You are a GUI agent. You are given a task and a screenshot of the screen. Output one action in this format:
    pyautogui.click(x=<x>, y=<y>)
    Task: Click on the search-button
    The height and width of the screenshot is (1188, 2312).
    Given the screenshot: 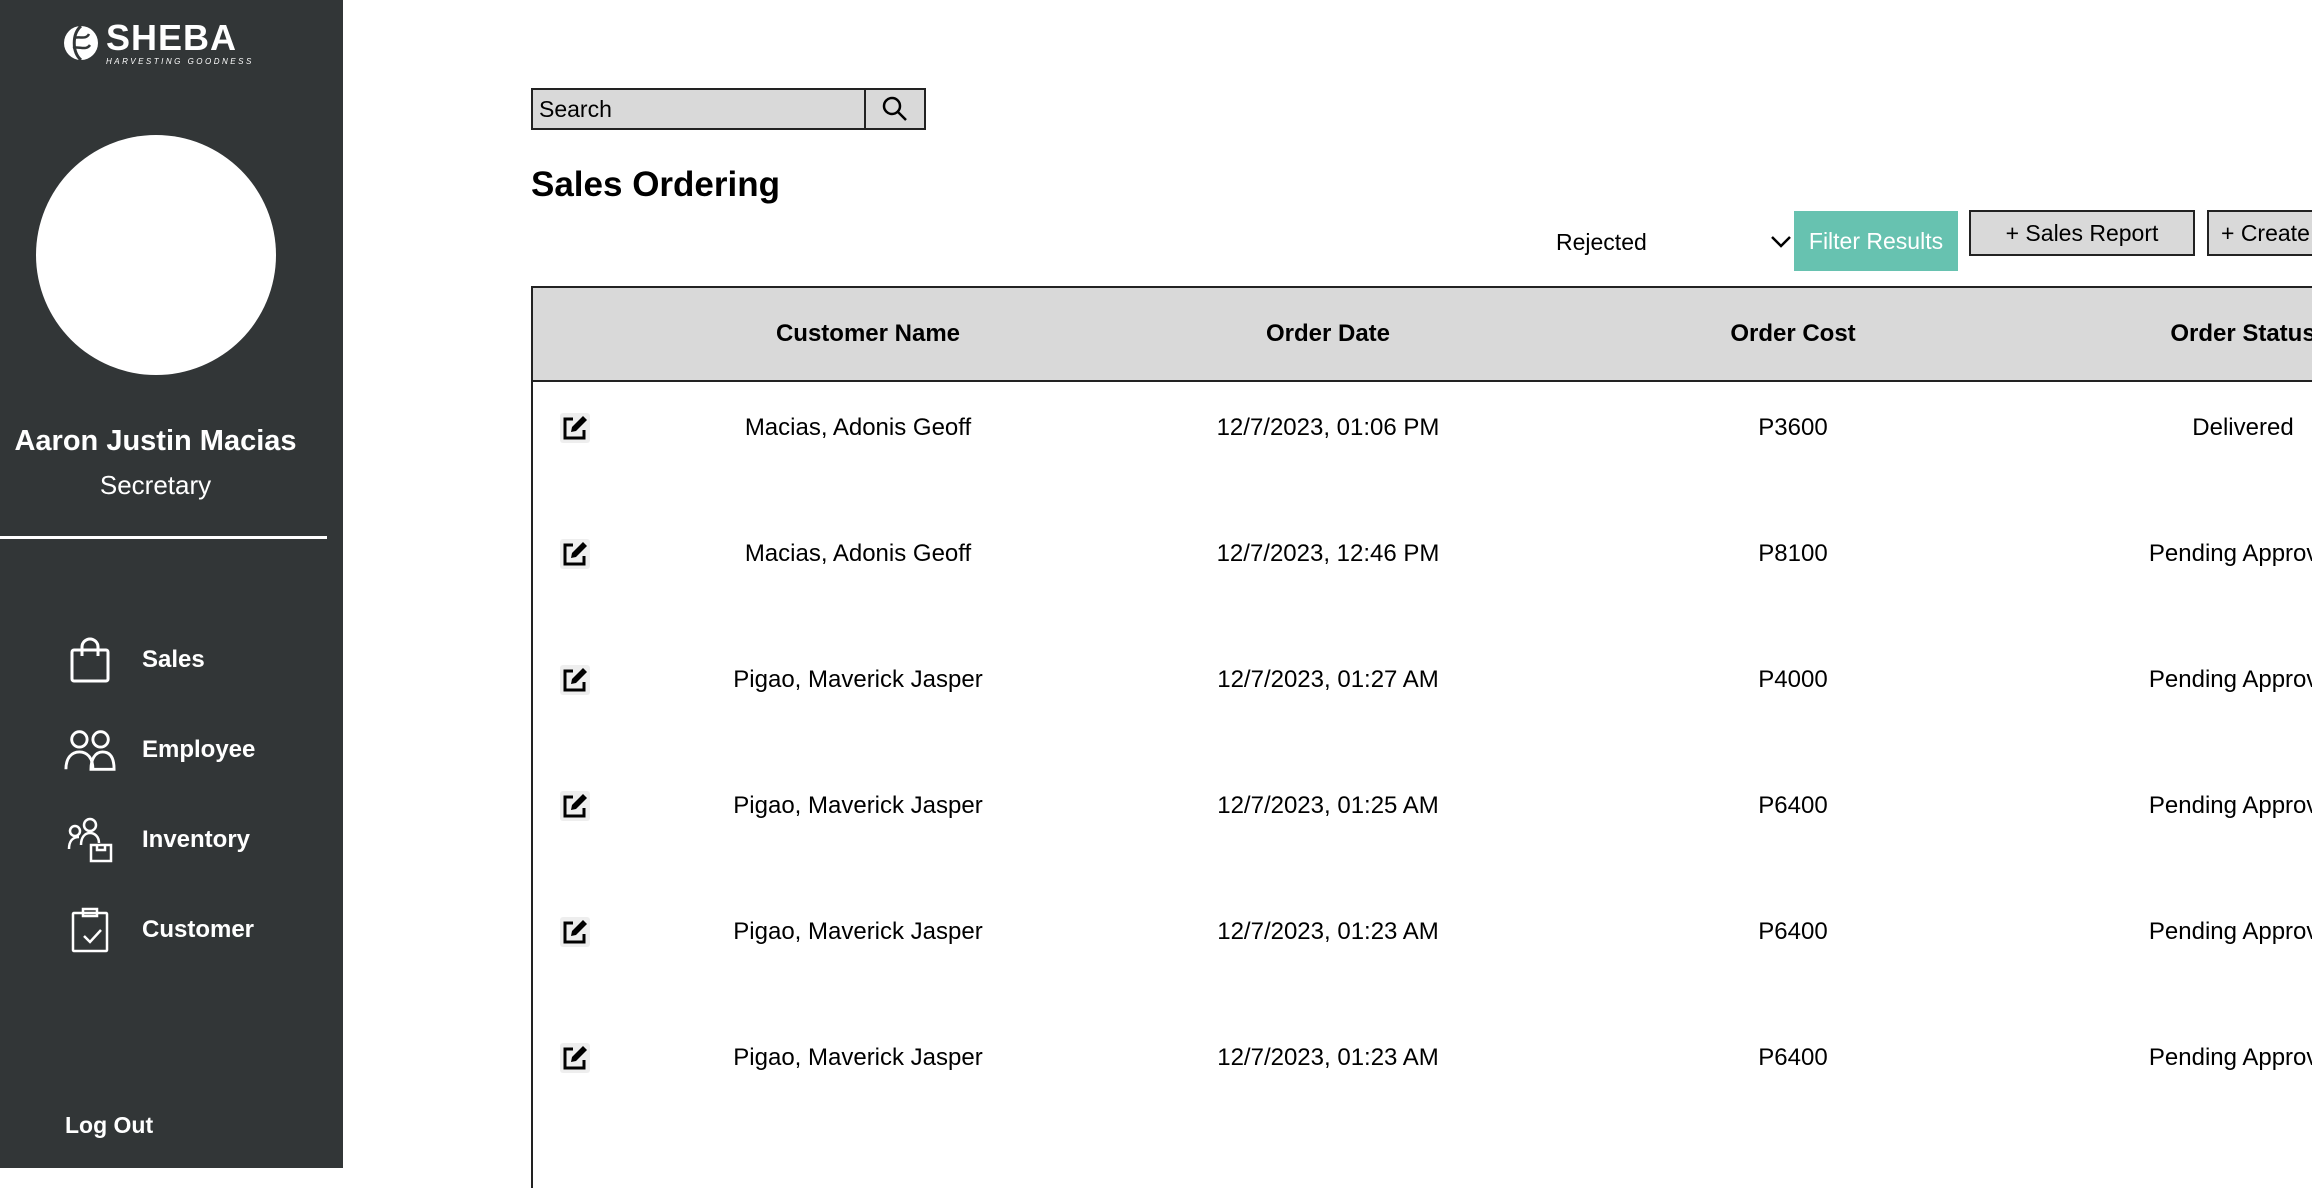 What is the action you would take?
    pyautogui.click(x=894, y=109)
    